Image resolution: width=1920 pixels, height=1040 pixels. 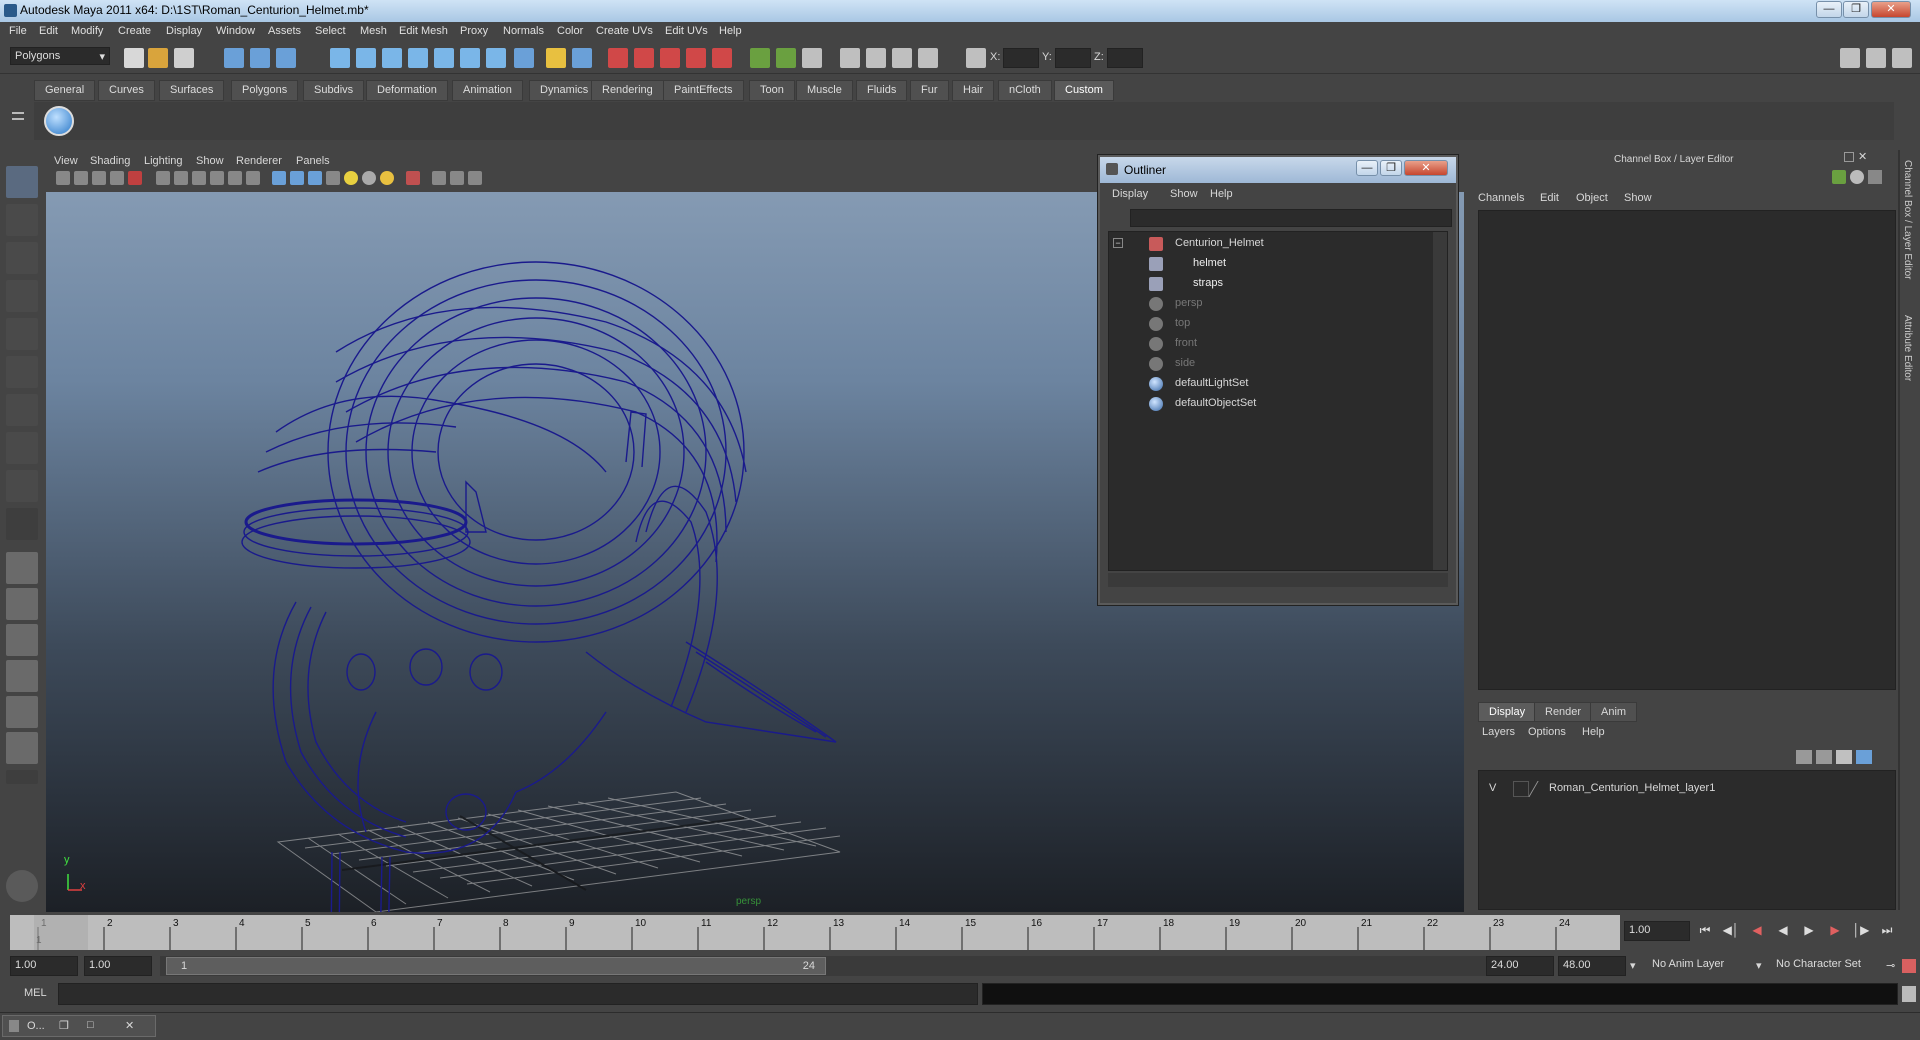 What do you see at coordinates (313, 161) in the screenshot?
I see `vp-menu-panels: Panels` at bounding box center [313, 161].